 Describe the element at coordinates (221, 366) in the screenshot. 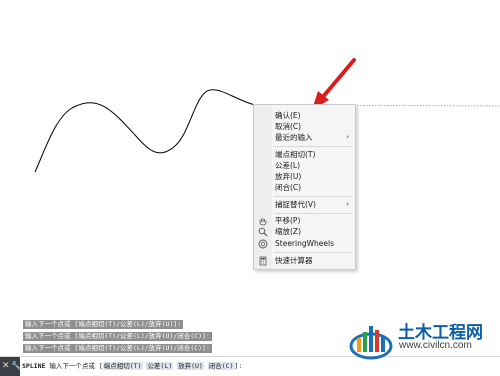

I see `option-close: 闭合(C)` at that location.